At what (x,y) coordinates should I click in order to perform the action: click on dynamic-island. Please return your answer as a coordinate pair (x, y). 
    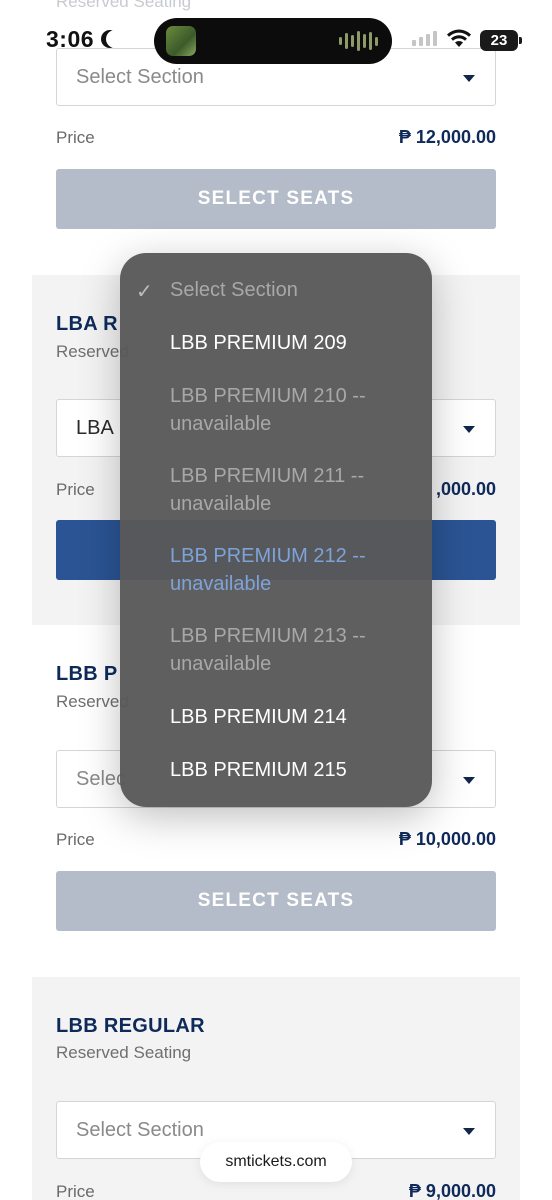
    Looking at the image, I should click on (273, 41).